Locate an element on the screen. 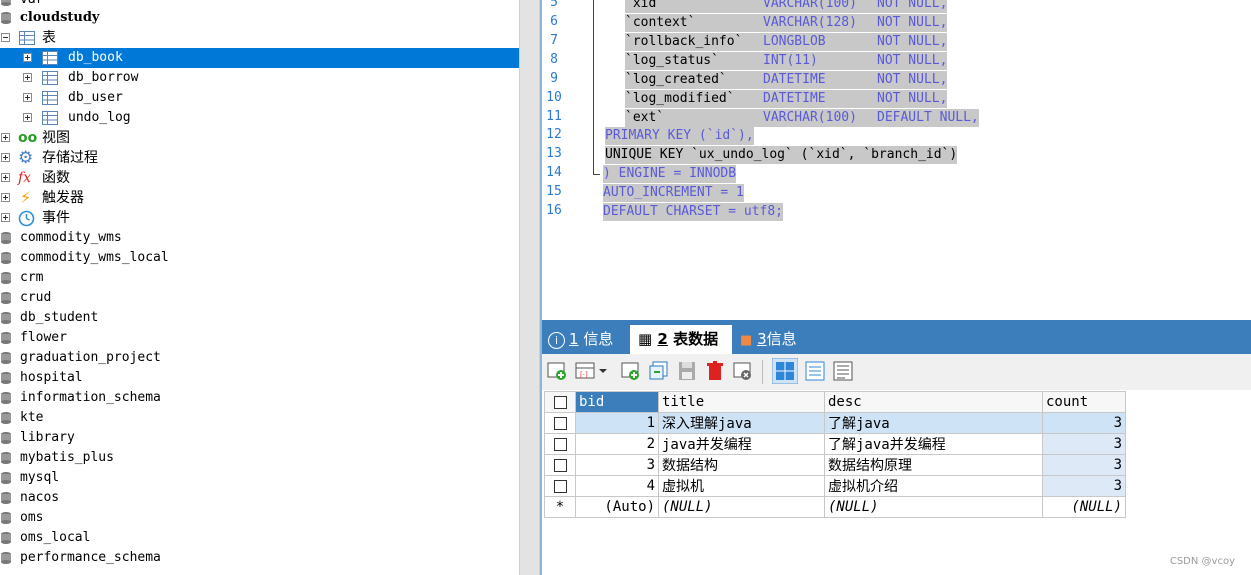  tree-folder-views: oo 视图 is located at coordinates (259, 138).